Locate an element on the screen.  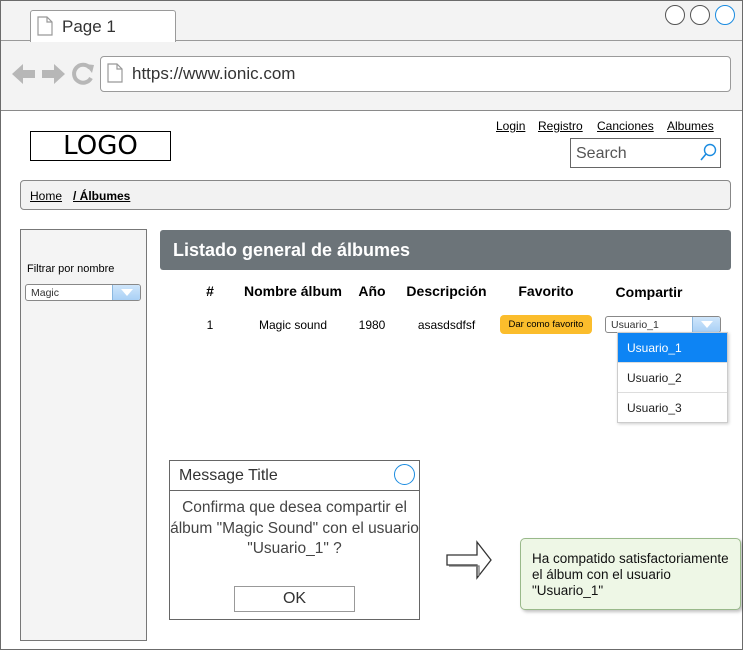
share-dropdown-button is located at coordinates (706, 324).